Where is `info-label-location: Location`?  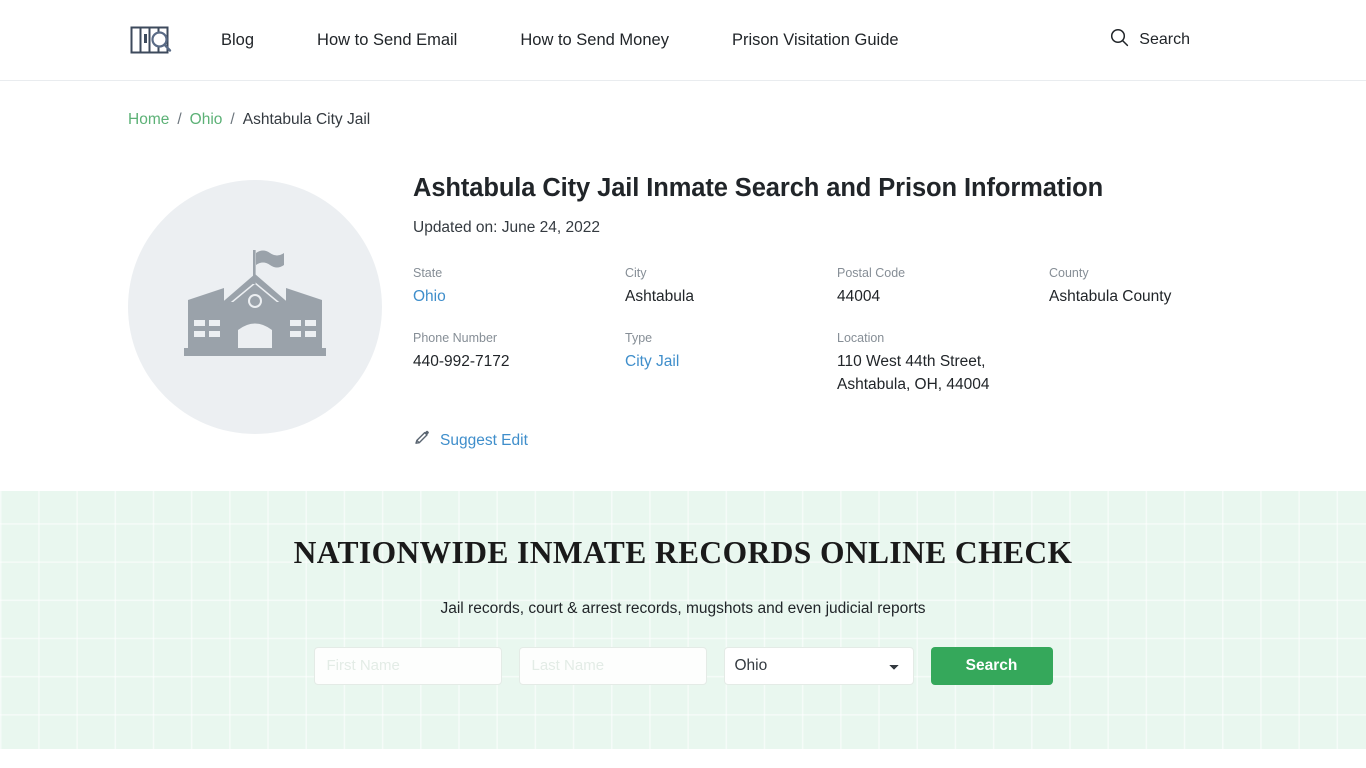
info-label-location: Location is located at coordinates (861, 338).